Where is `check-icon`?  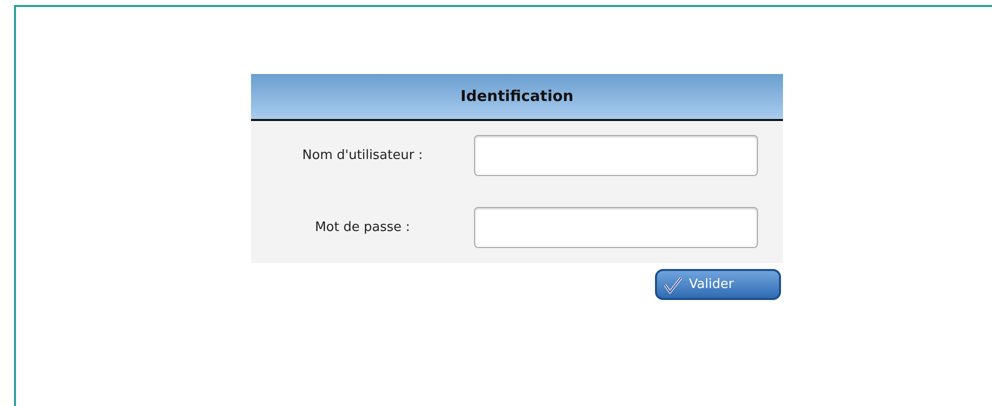
check-icon is located at coordinates (673, 285).